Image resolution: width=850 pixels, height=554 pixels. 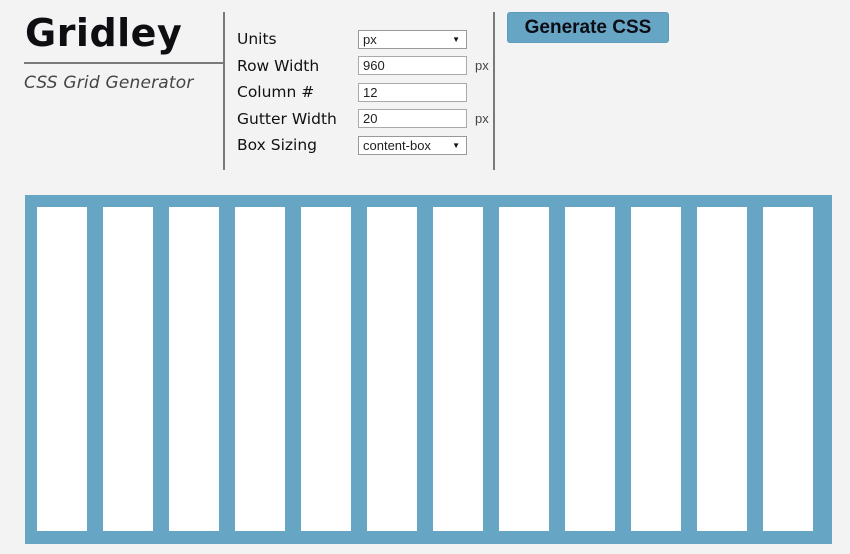 I want to click on row-width-row: Row Width 960 px, so click(x=363, y=66).